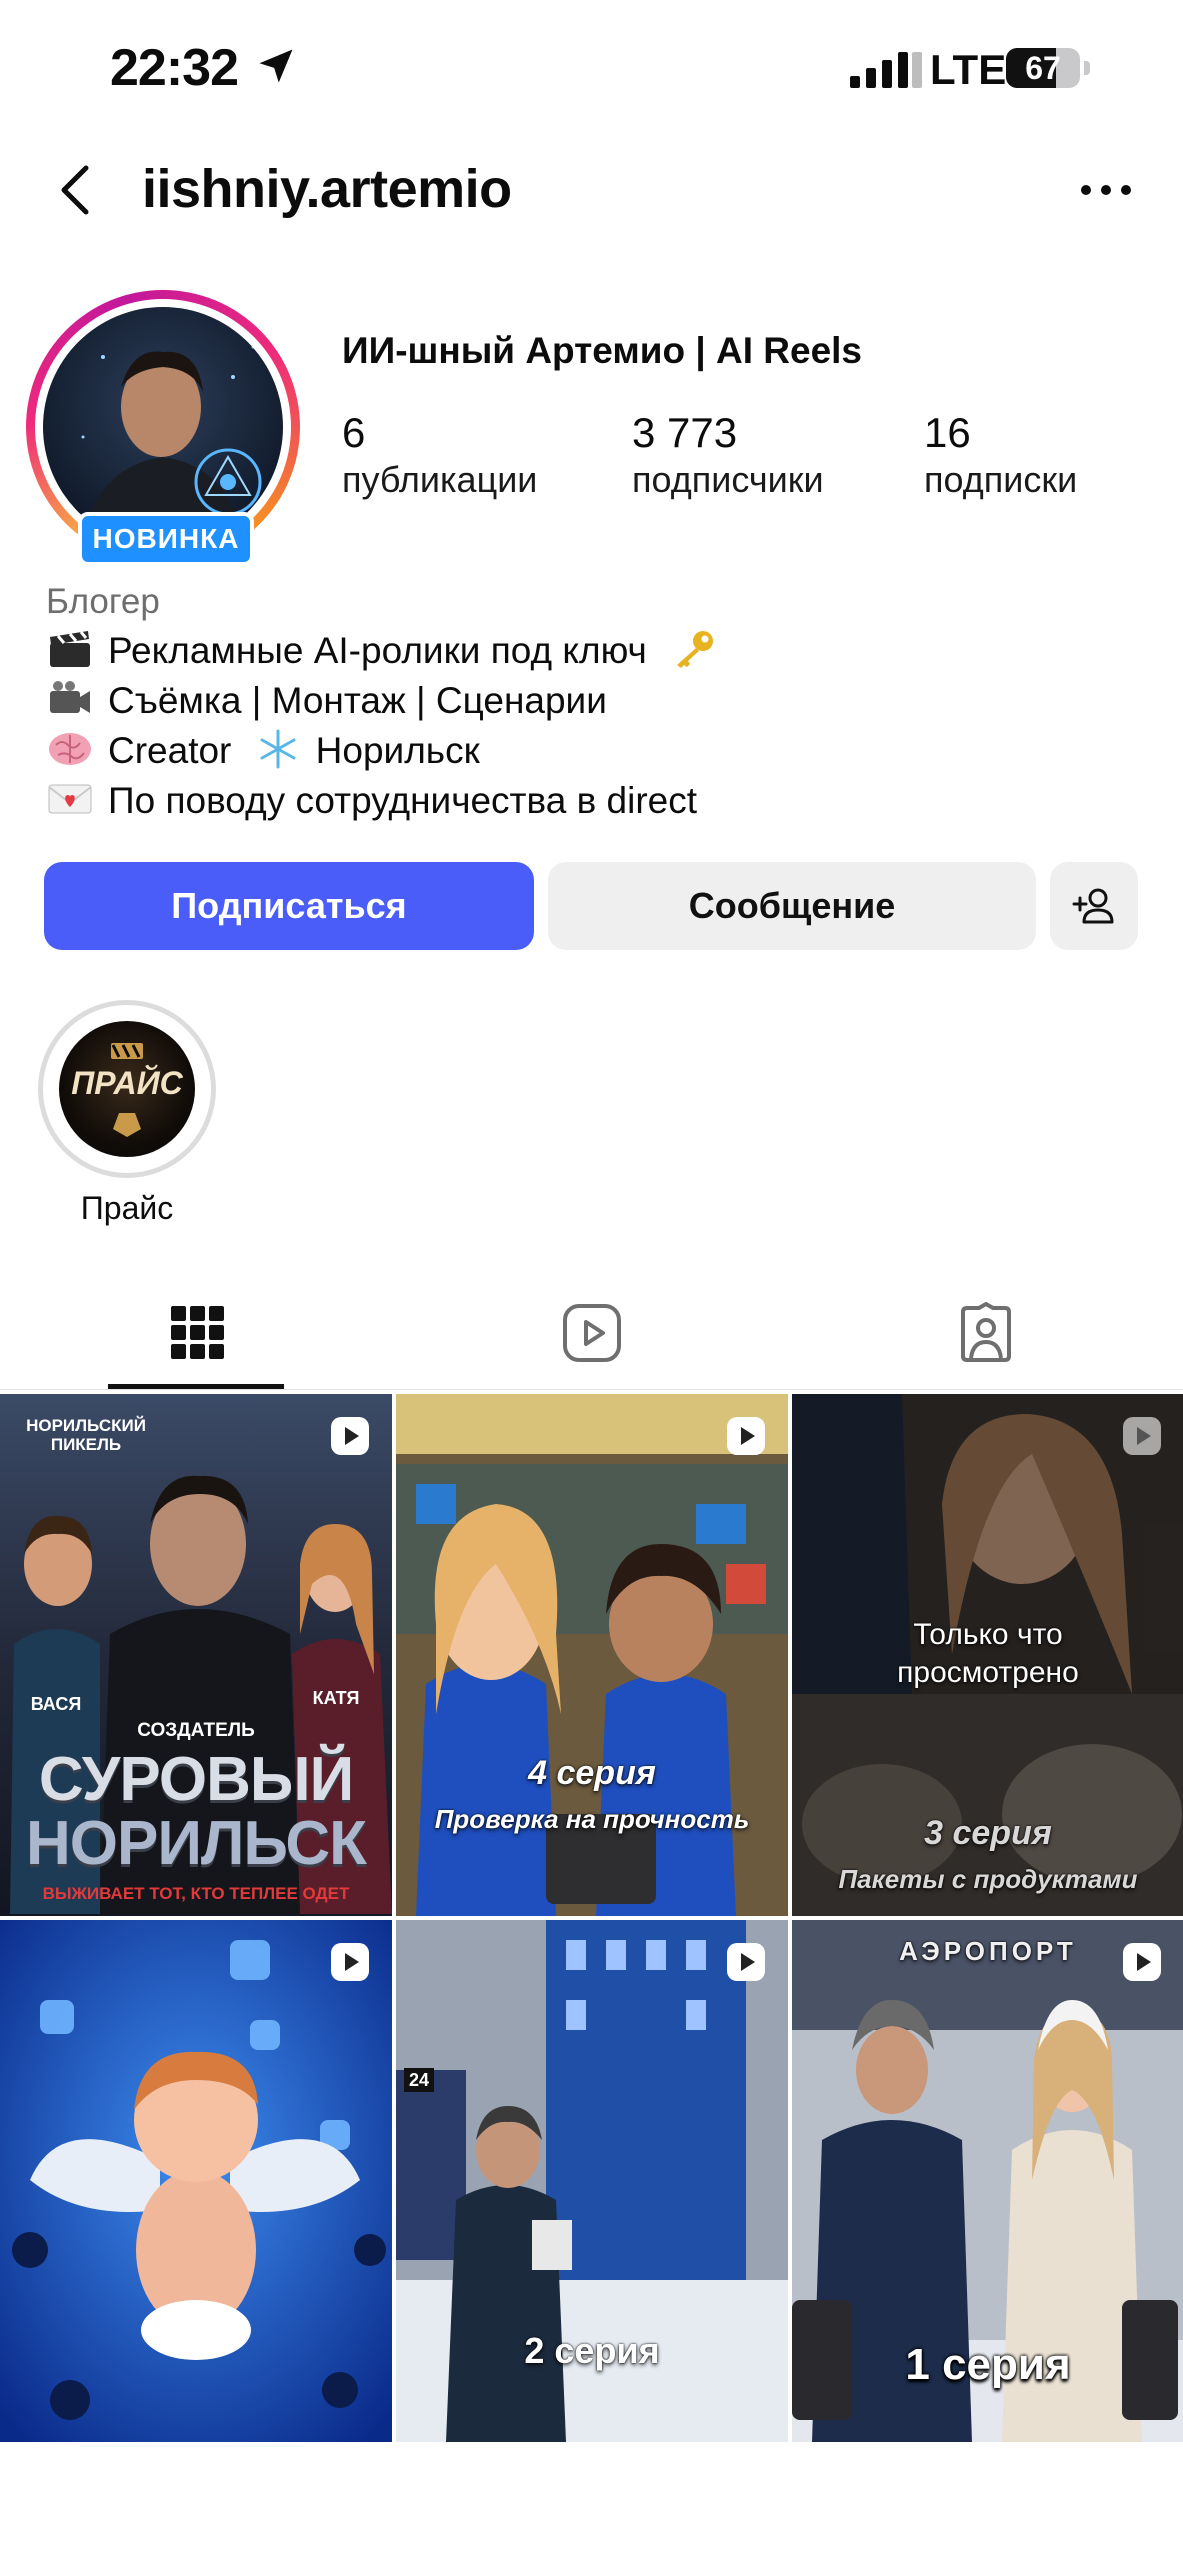 The width and height of the screenshot is (1183, 2560). Describe the element at coordinates (357, 700) in the screenshot. I see `bio-text: Съёмка | Монтаж | Сценарии` at that location.